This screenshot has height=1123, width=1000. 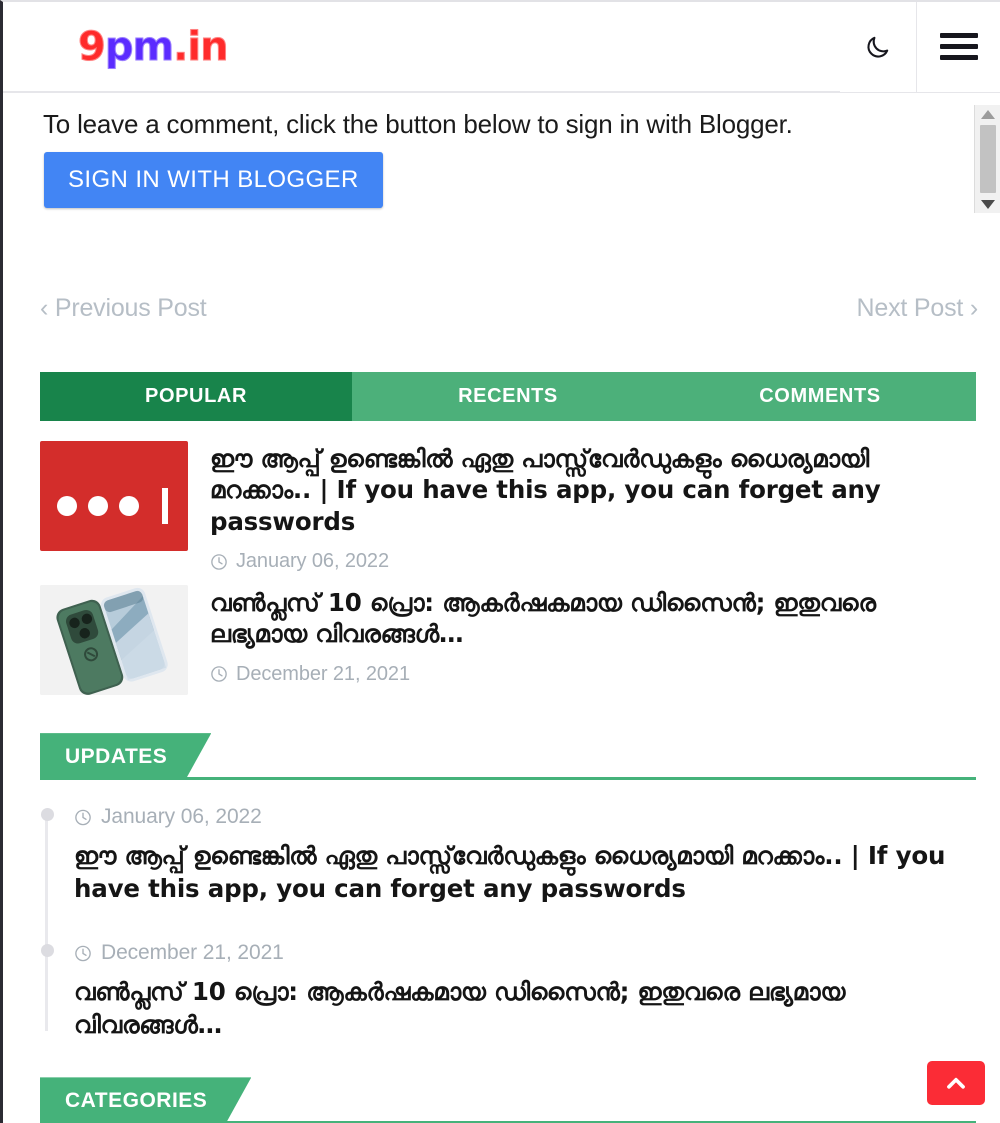 I want to click on hamburger-menu-icon, so click(x=958, y=46).